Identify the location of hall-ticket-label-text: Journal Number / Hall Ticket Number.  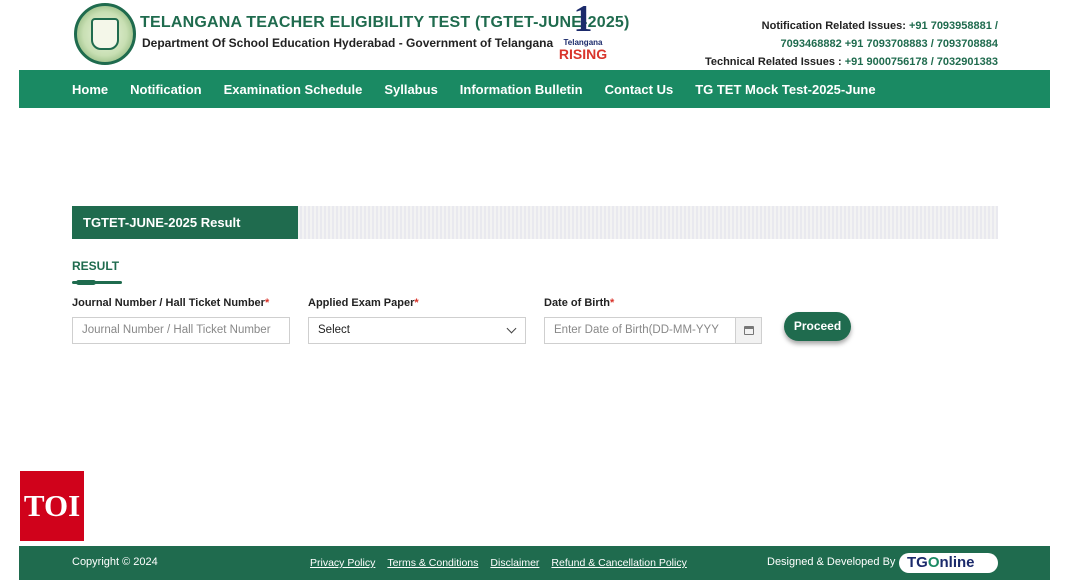
(168, 303).